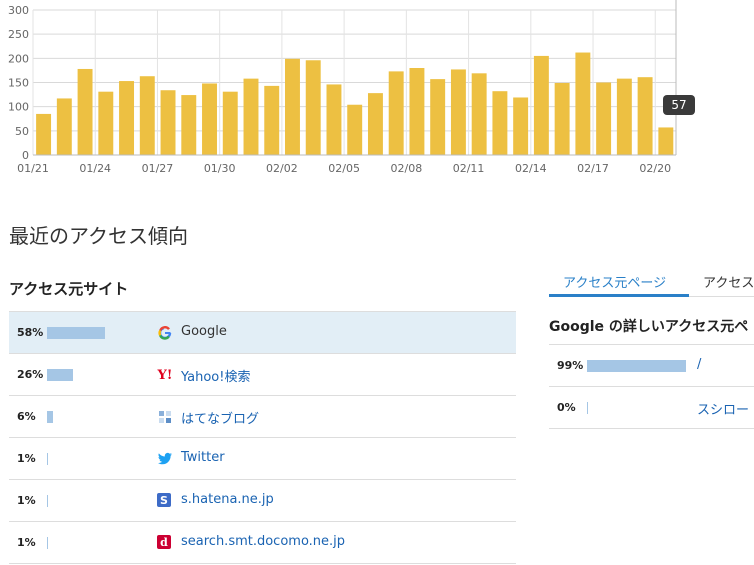  Describe the element at coordinates (344, 168) in the screenshot. I see `x-tick-label: 02/05` at that location.